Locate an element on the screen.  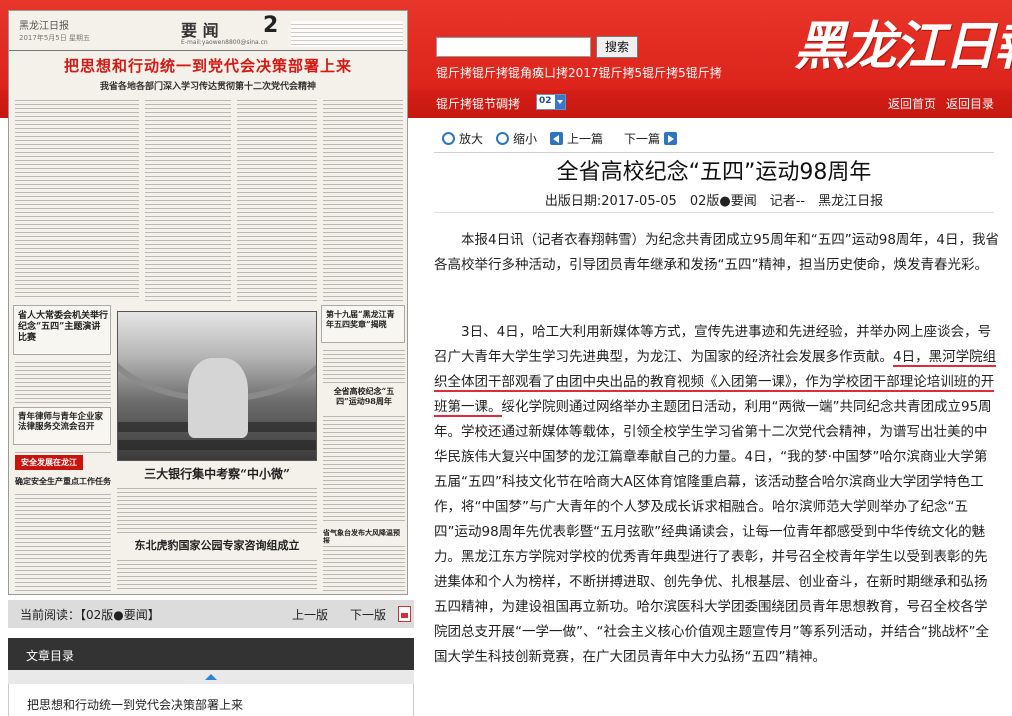
zoom-in-icon is located at coordinates (448, 138).